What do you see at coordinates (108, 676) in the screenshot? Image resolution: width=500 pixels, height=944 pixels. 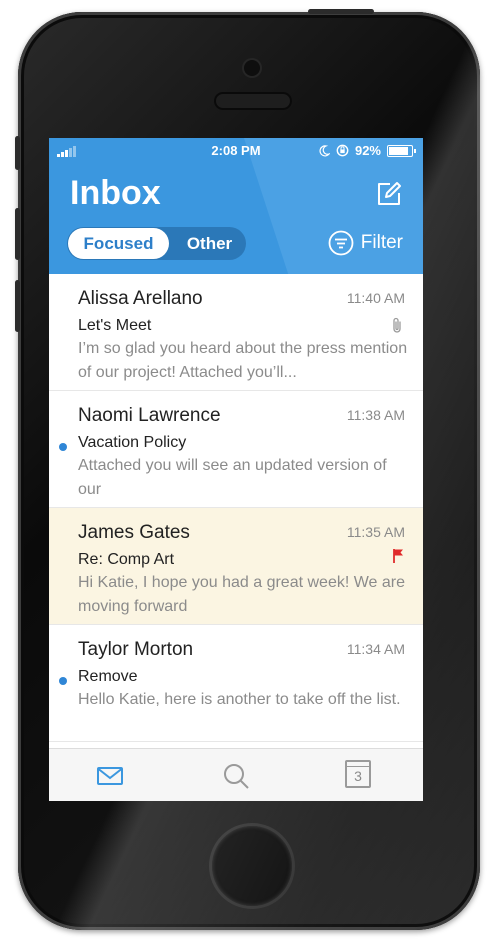 I see `message-subject: Remove` at bounding box center [108, 676].